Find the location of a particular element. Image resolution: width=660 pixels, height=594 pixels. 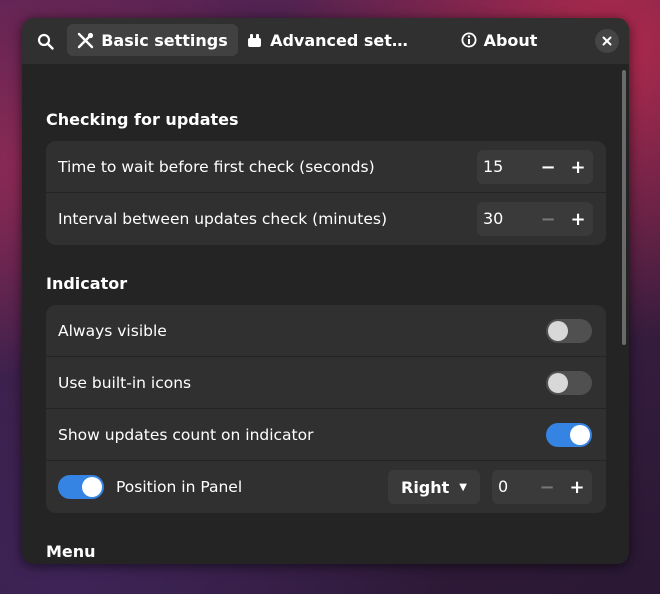

row-label: Interval between updates check (minutes) is located at coordinates (222, 219).